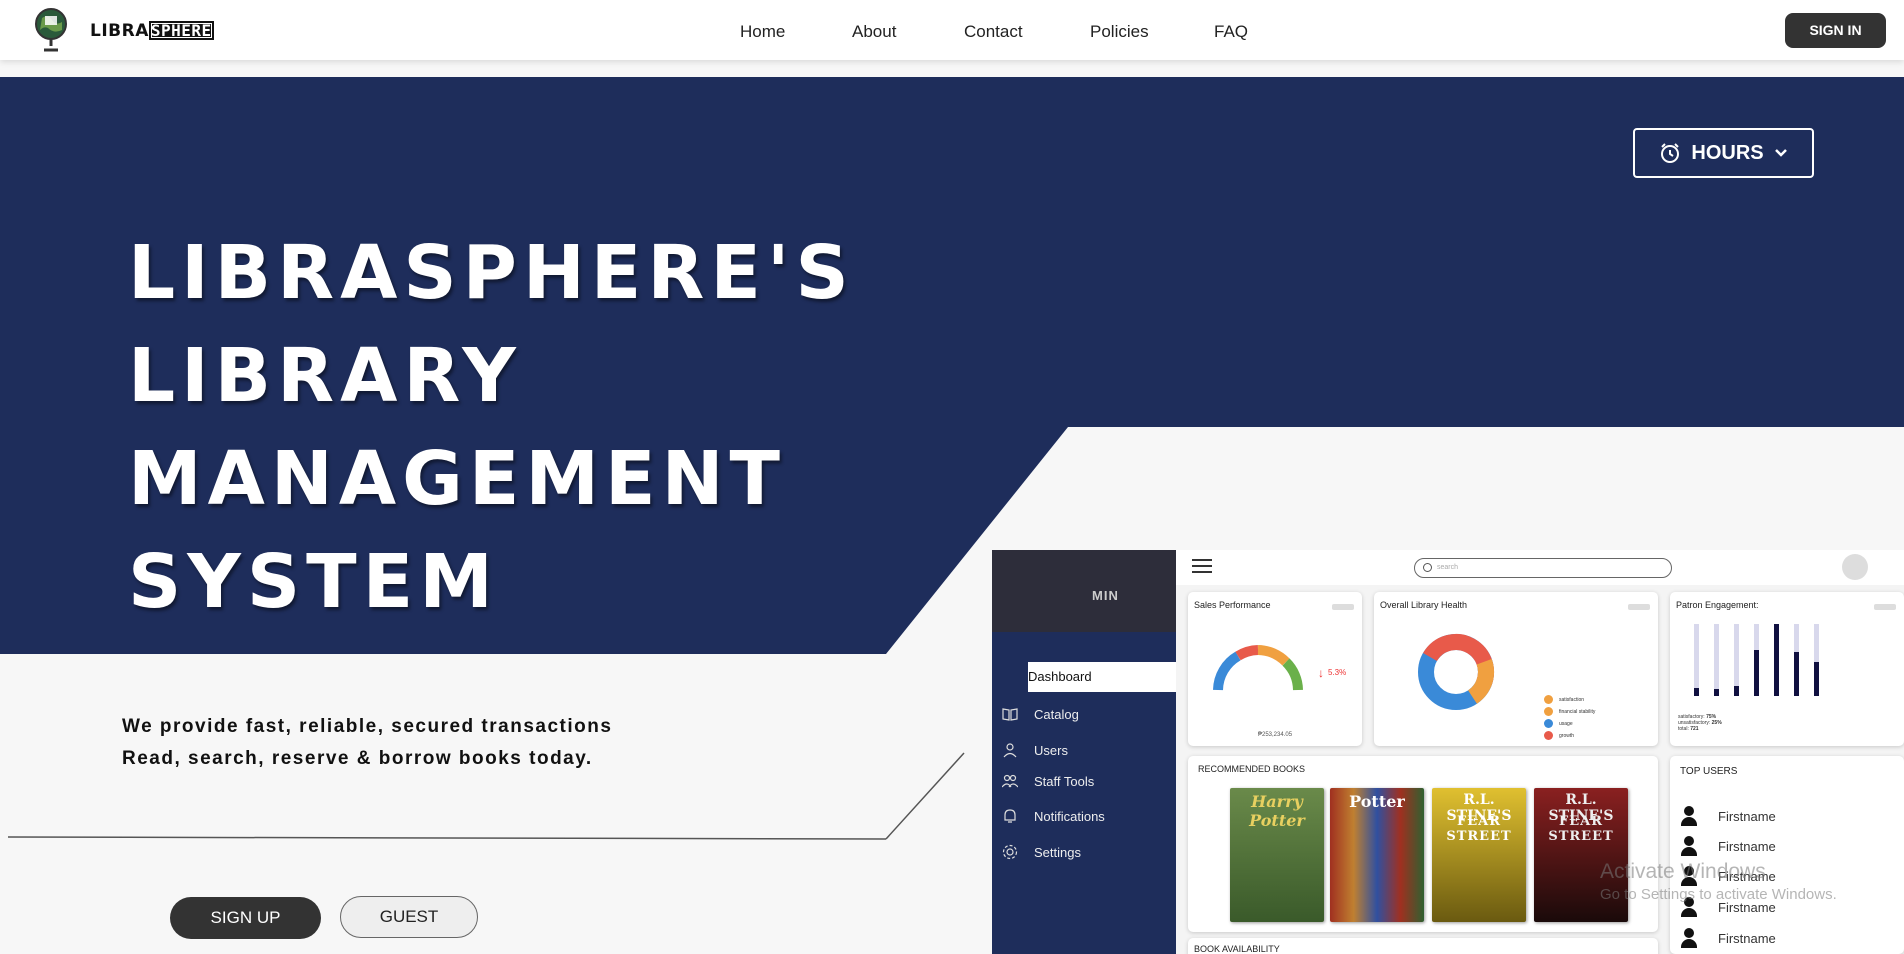 Image resolution: width=1904 pixels, height=954 pixels. Describe the element at coordinates (1064, 781) in the screenshot. I see `sidebar-label-staff-tools: Staff Tools` at that location.